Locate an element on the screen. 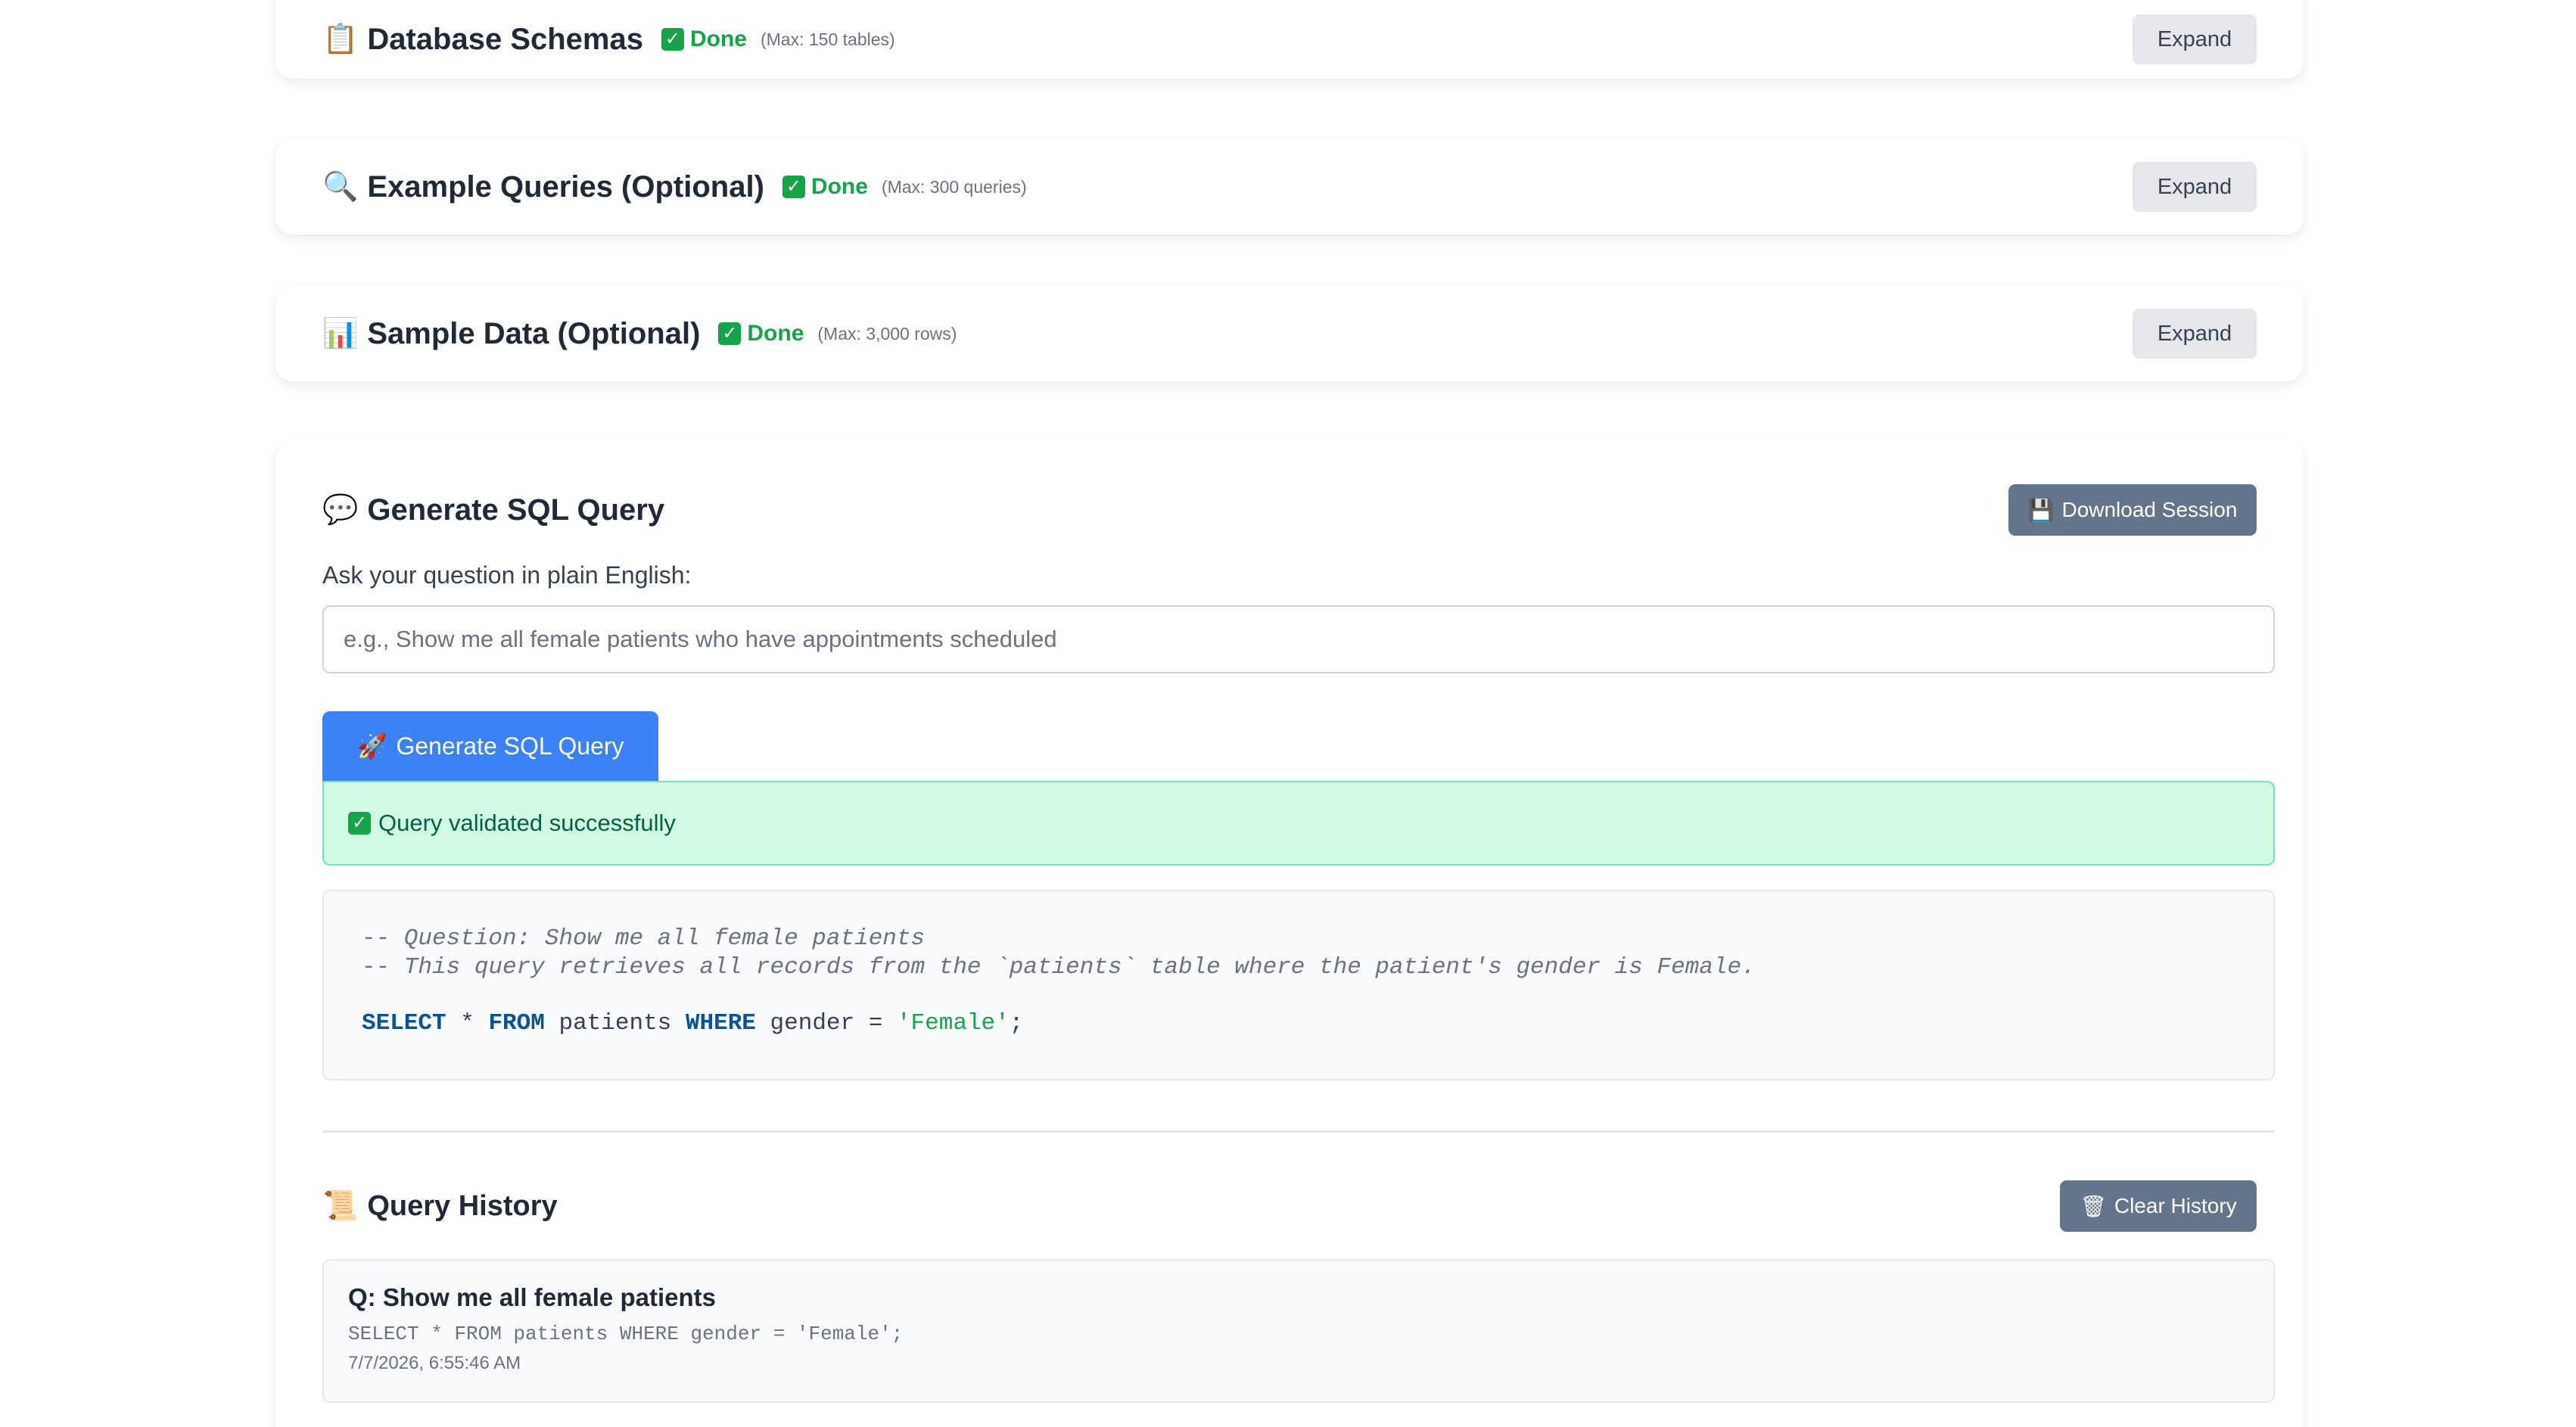  history-timestamp: 7/7/2026, 6:55:46 AM is located at coordinates (434, 1363).